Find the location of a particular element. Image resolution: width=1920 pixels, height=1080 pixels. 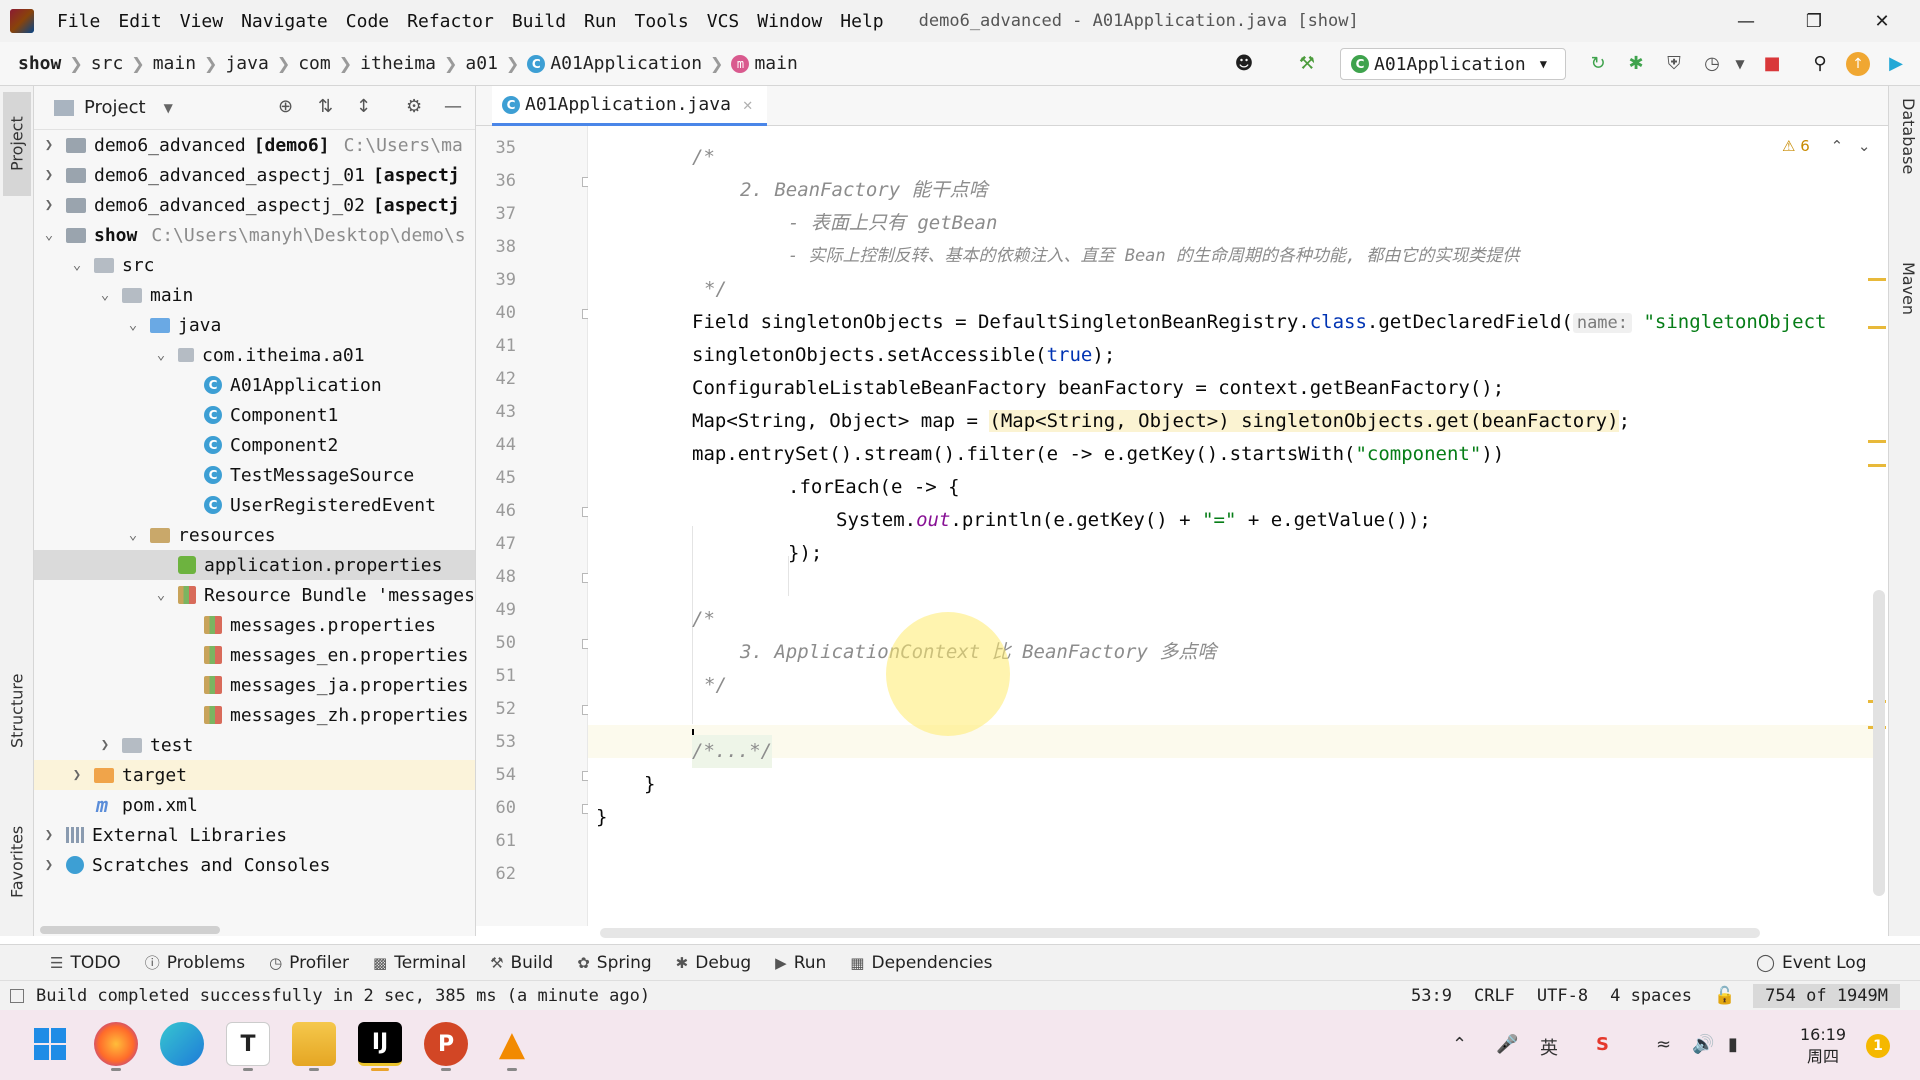

caret-position: 53:9 is located at coordinates (1431, 996).